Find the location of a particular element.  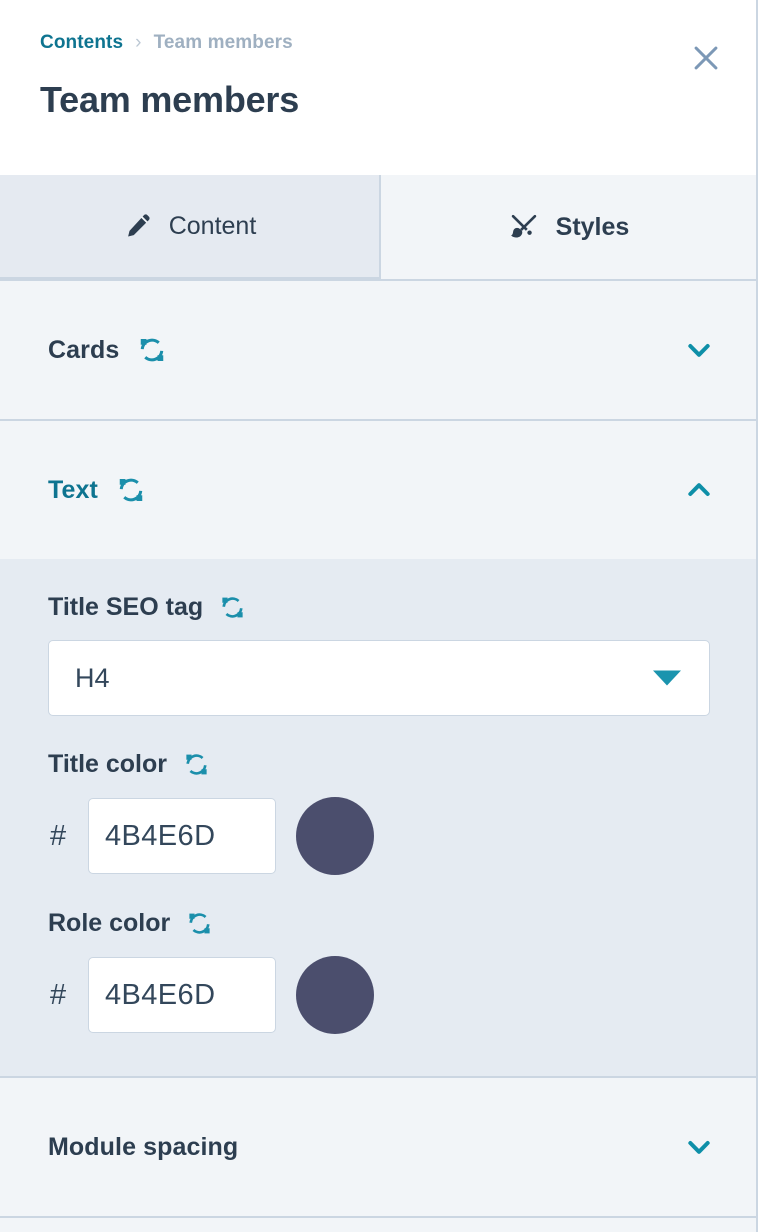

editor-tabs: Content Styles is located at coordinates (378, 228).